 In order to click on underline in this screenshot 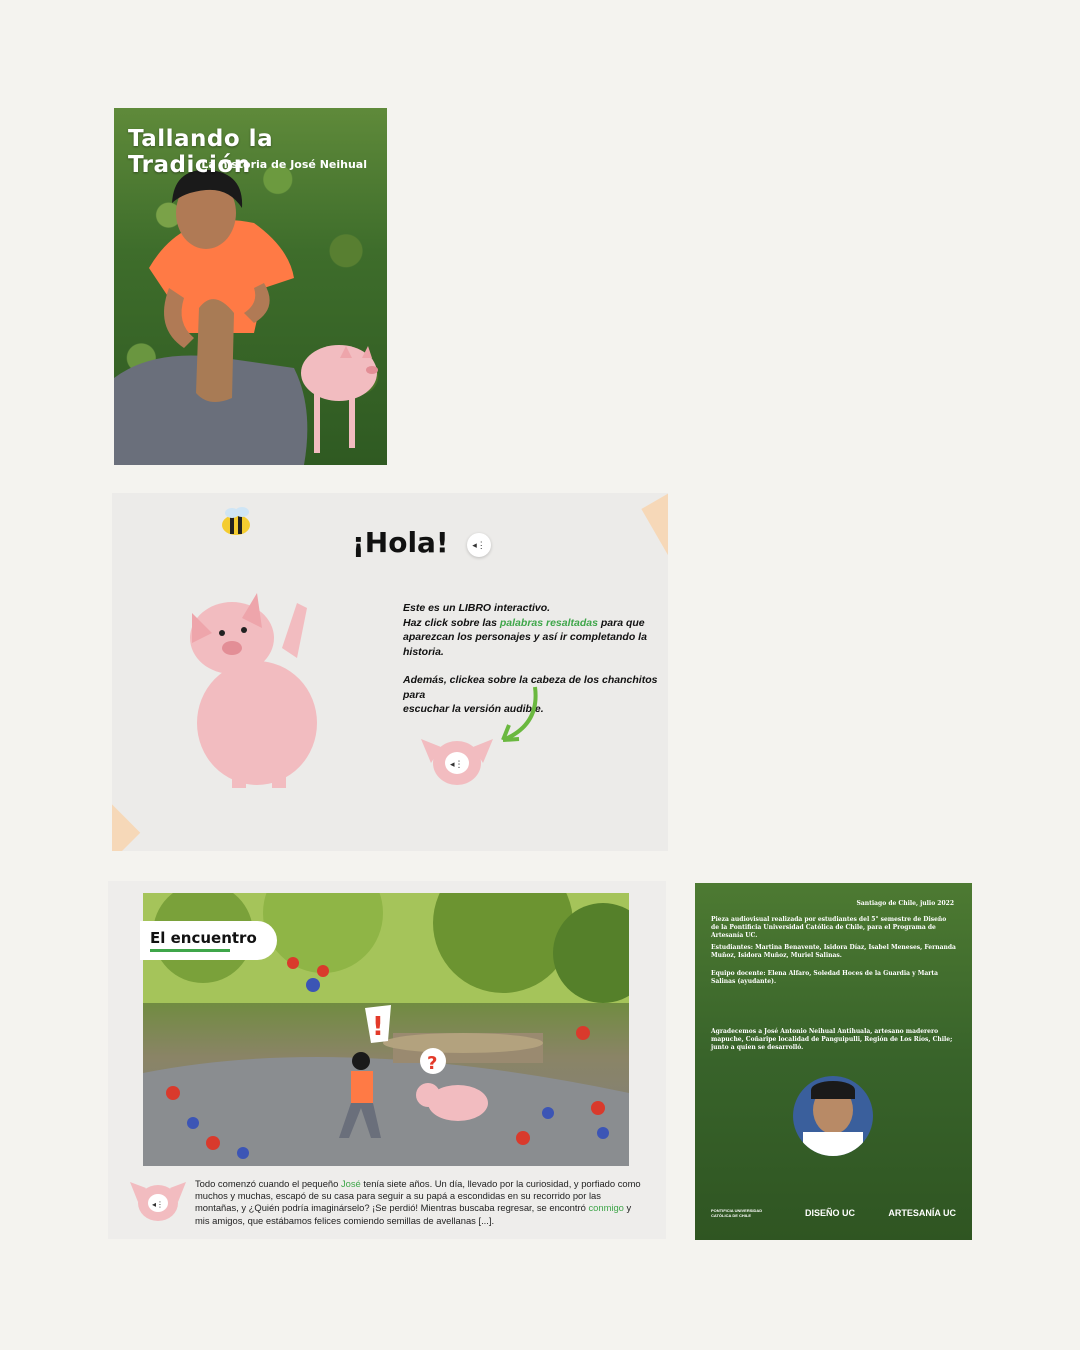, I will do `click(190, 950)`.